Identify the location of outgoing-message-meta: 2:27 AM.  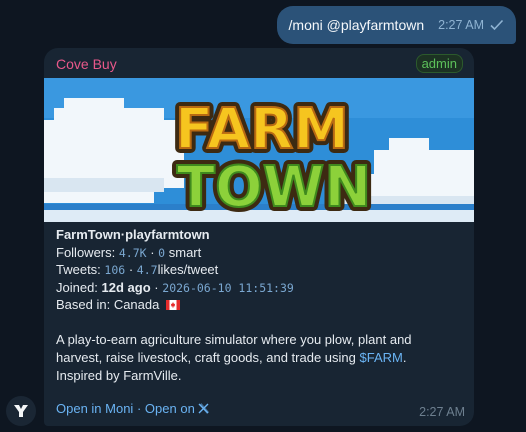
(471, 25).